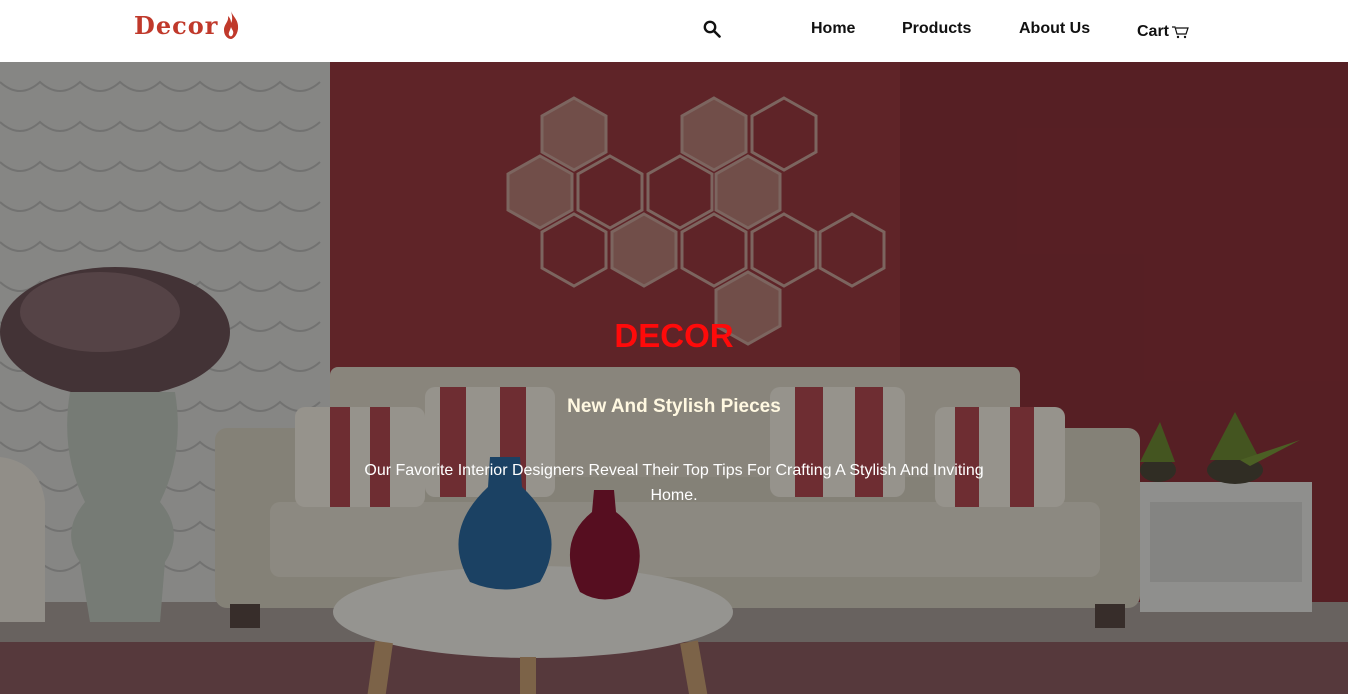 This screenshot has width=1348, height=694. Describe the element at coordinates (1054, 30) in the screenshot. I see `nav-about-link: About Us` at that location.